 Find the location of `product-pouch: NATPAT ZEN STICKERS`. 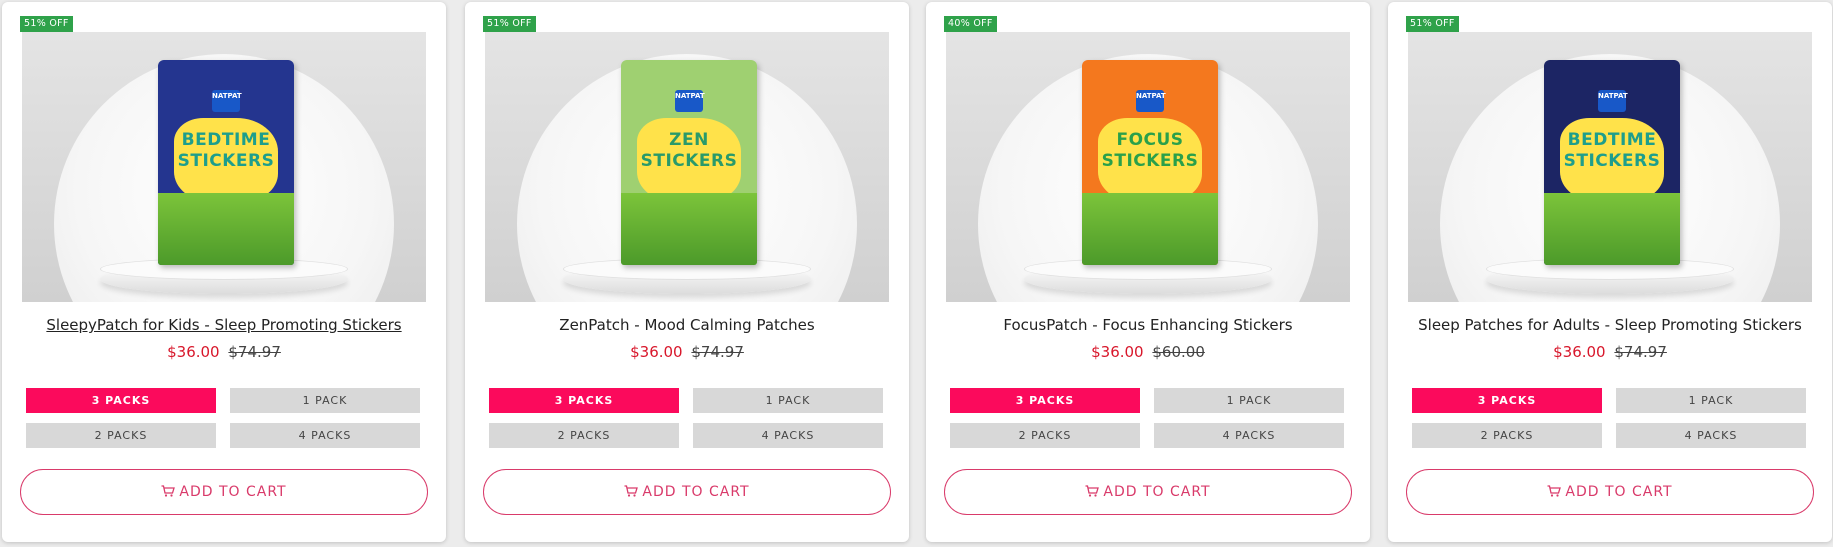

product-pouch: NATPAT ZEN STICKERS is located at coordinates (689, 162).